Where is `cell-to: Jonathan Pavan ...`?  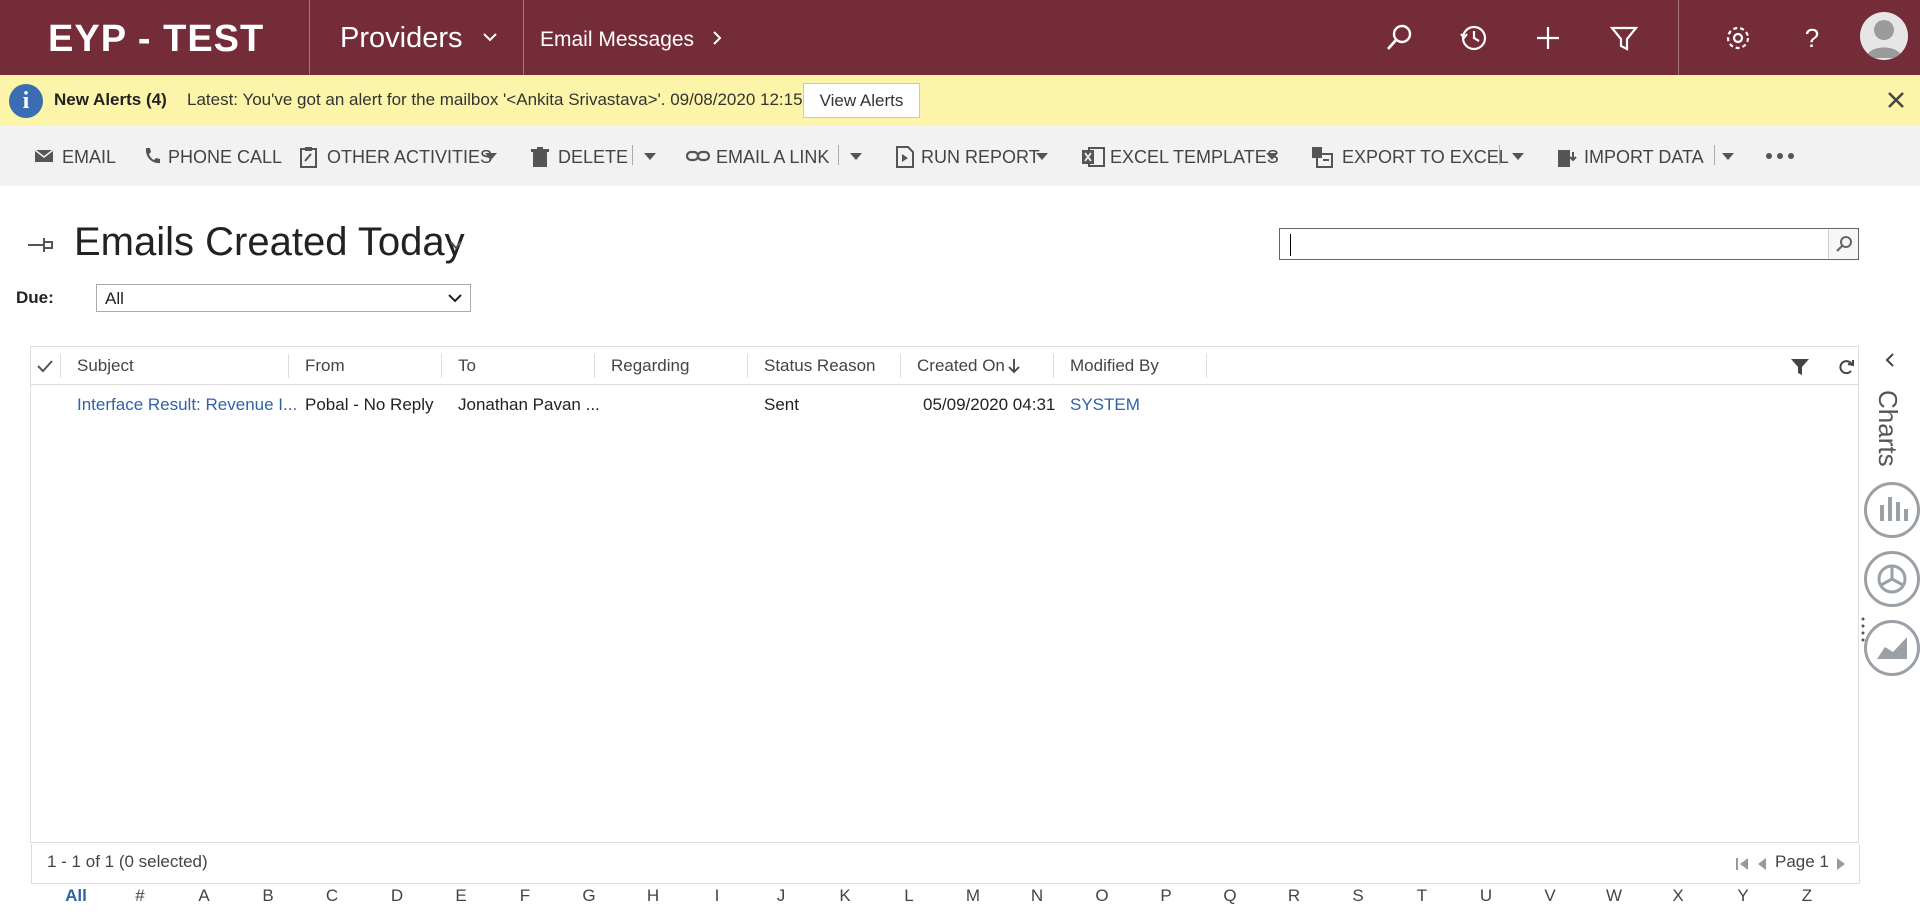 cell-to: Jonathan Pavan ... is located at coordinates (529, 404).